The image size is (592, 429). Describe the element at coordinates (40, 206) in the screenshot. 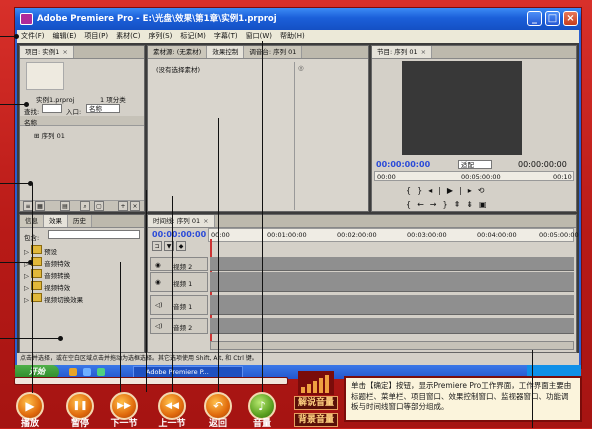

I see `icon-view-icon: ▦` at that location.